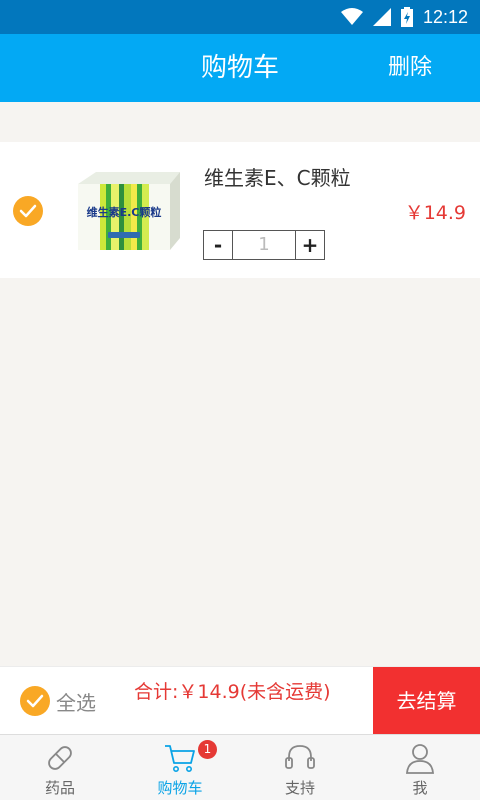  What do you see at coordinates (60, 758) in the screenshot?
I see `pill-icon` at bounding box center [60, 758].